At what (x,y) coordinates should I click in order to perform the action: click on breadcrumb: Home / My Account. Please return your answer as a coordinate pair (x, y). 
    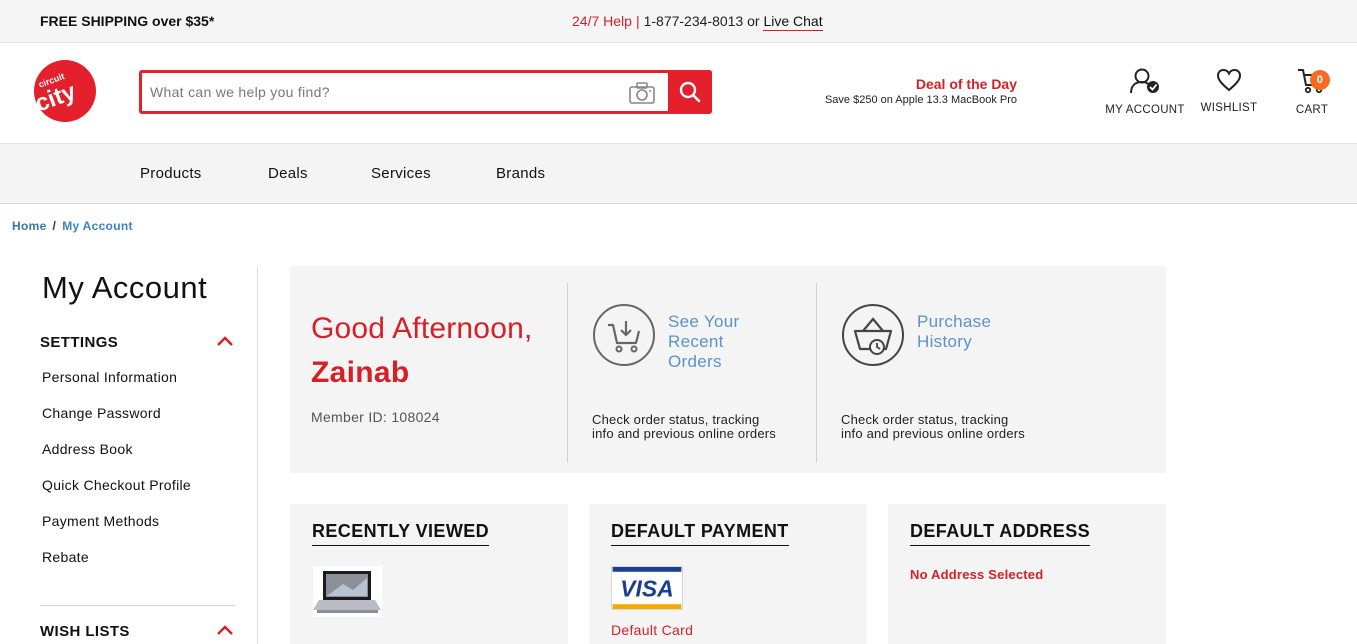
    Looking at the image, I should click on (72, 226).